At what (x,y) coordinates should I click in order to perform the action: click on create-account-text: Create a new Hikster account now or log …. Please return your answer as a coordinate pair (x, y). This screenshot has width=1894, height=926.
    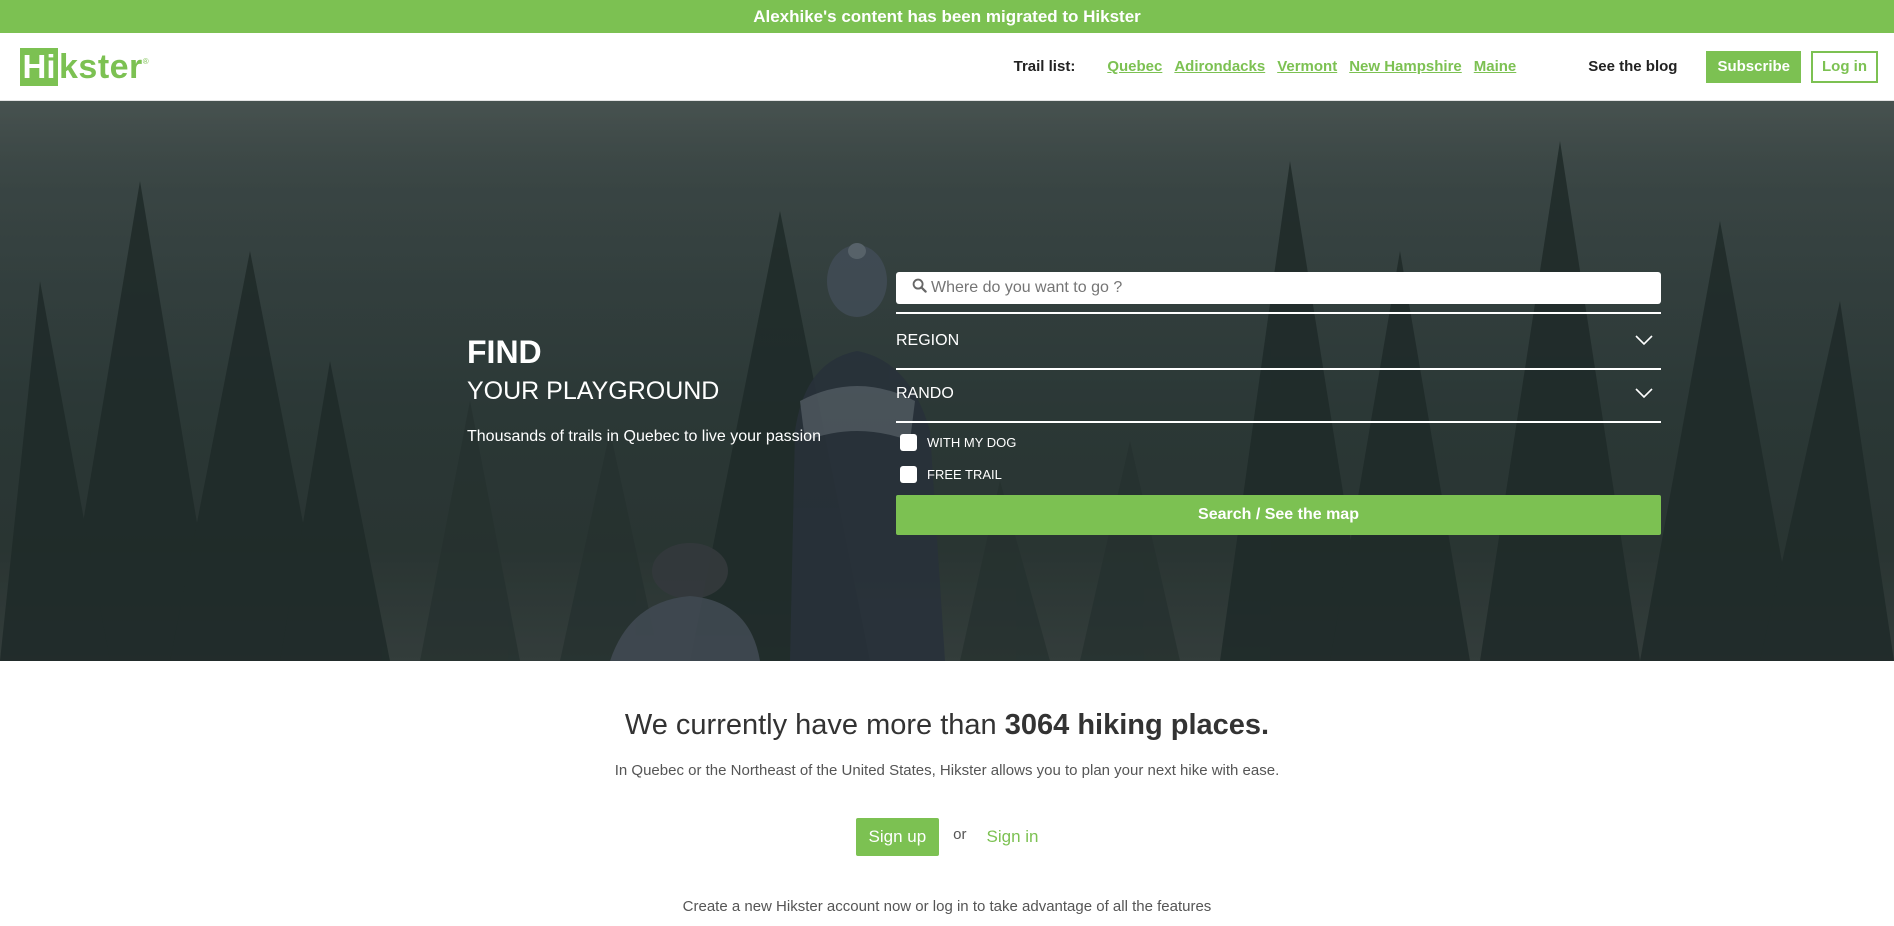
    Looking at the image, I should click on (947, 906).